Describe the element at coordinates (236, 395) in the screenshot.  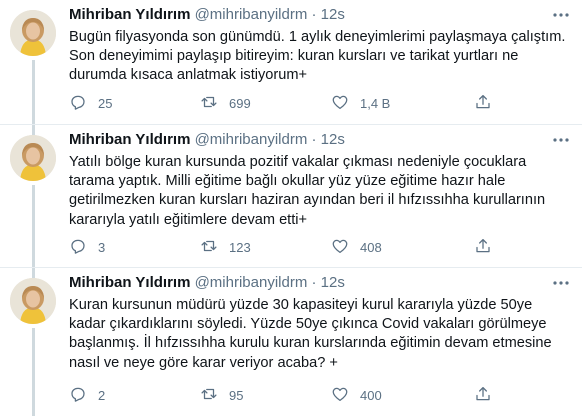
I see `retweet-count: 95` at that location.